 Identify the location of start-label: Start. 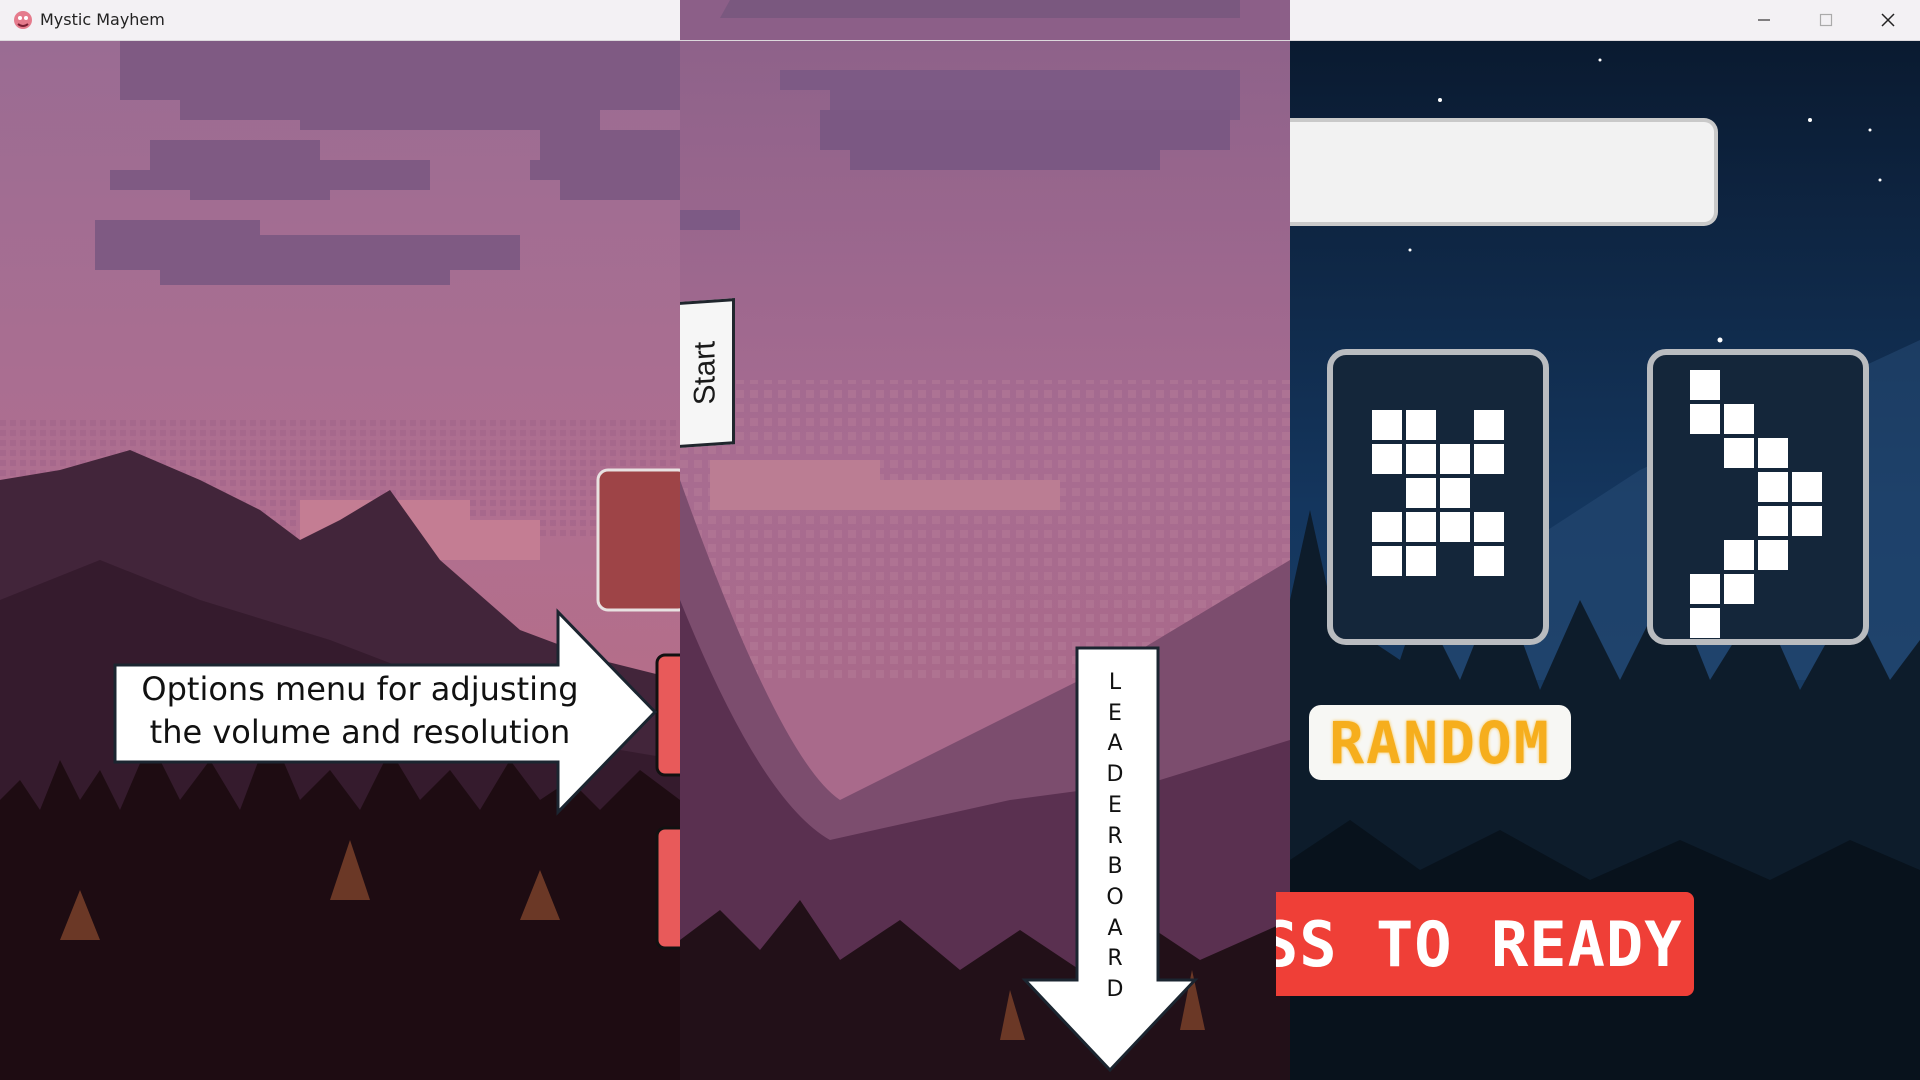
(706, 373).